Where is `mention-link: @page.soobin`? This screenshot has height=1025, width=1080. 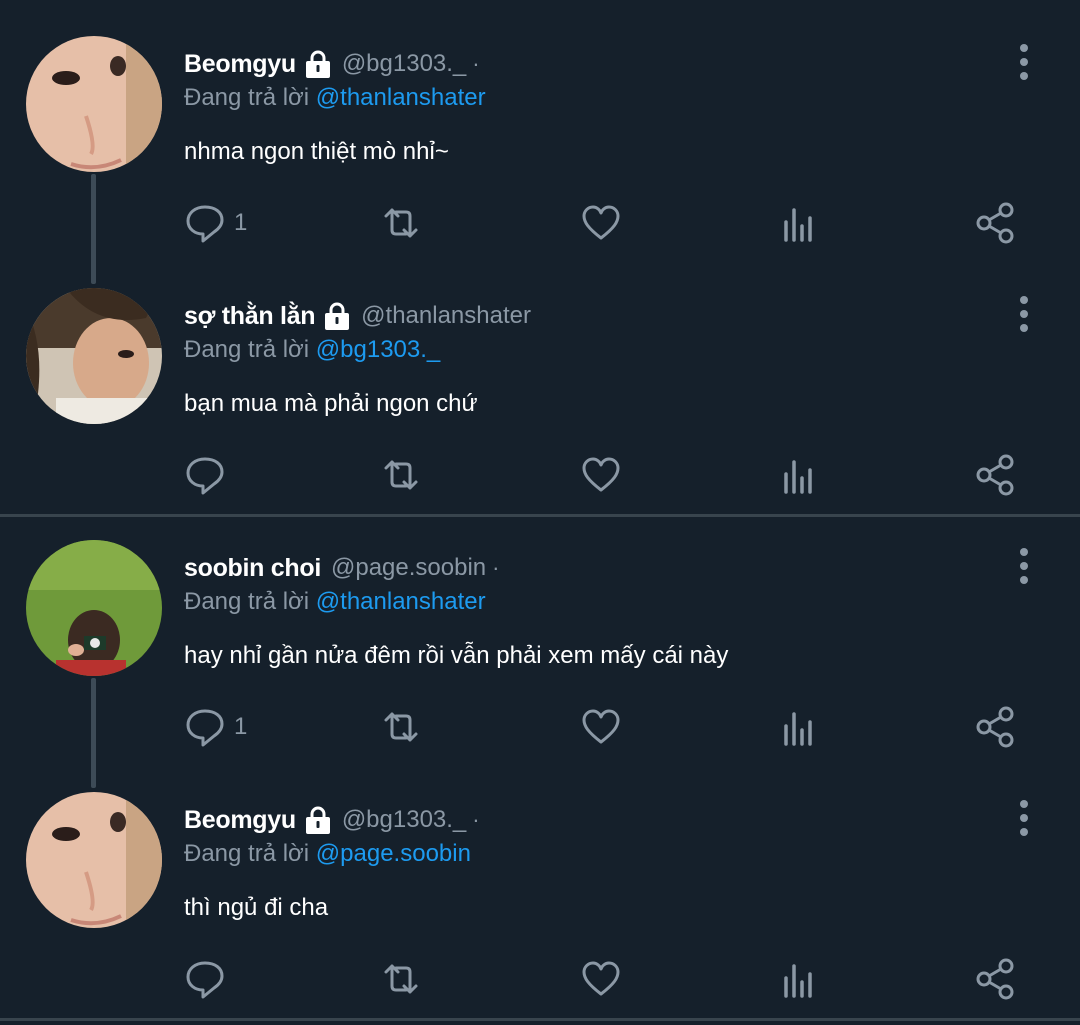 mention-link: @page.soobin is located at coordinates (393, 853).